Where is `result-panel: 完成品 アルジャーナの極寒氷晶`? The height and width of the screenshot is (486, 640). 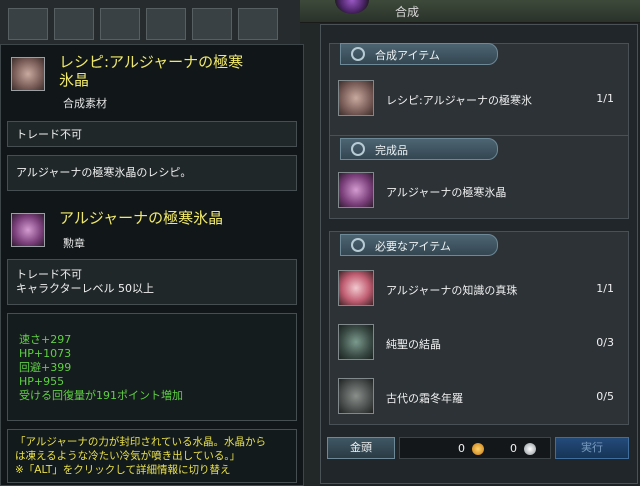
result-panel: 完成品 アルジャーナの極寒氷晶 is located at coordinates (479, 177).